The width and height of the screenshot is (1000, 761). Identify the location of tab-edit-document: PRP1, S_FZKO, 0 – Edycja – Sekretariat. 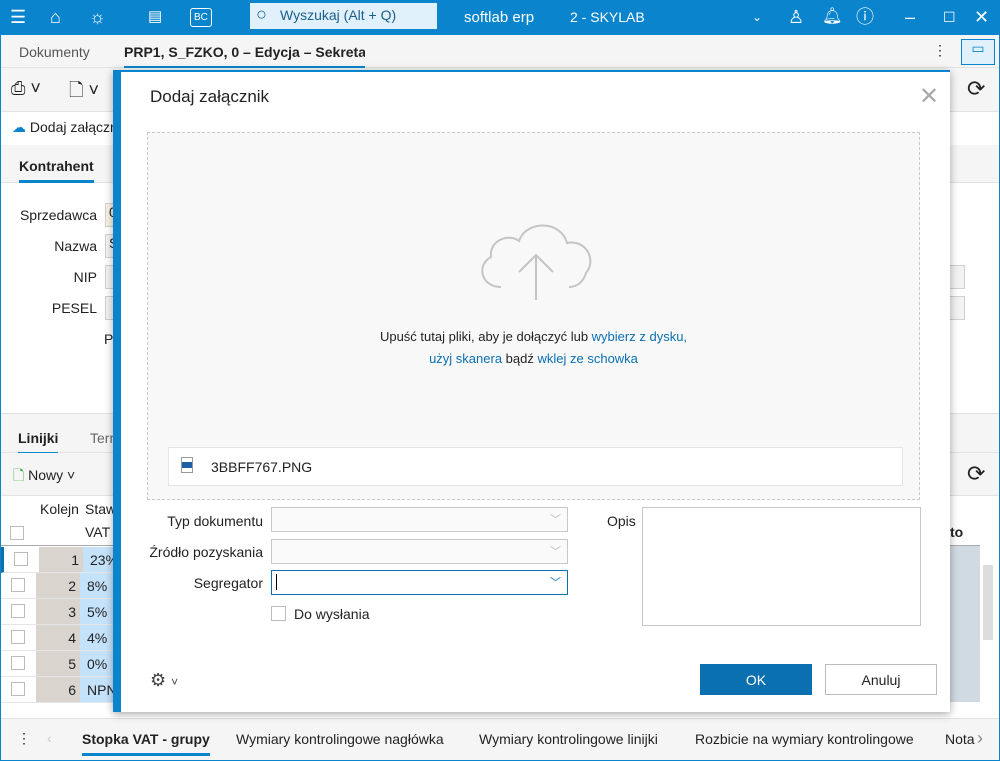
(244, 56).